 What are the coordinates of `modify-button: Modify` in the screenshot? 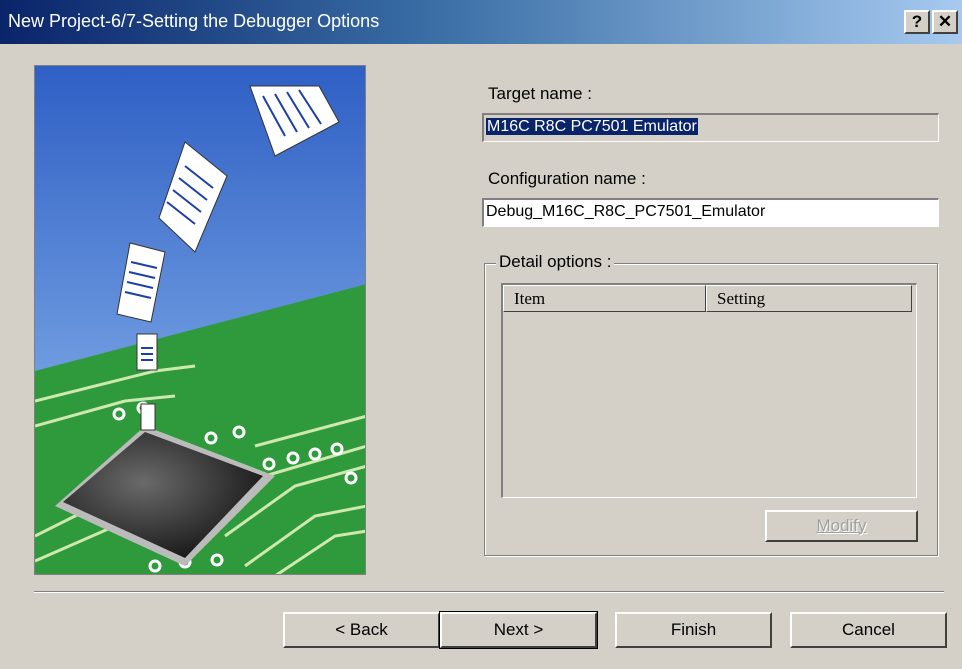 It's located at (841, 526).